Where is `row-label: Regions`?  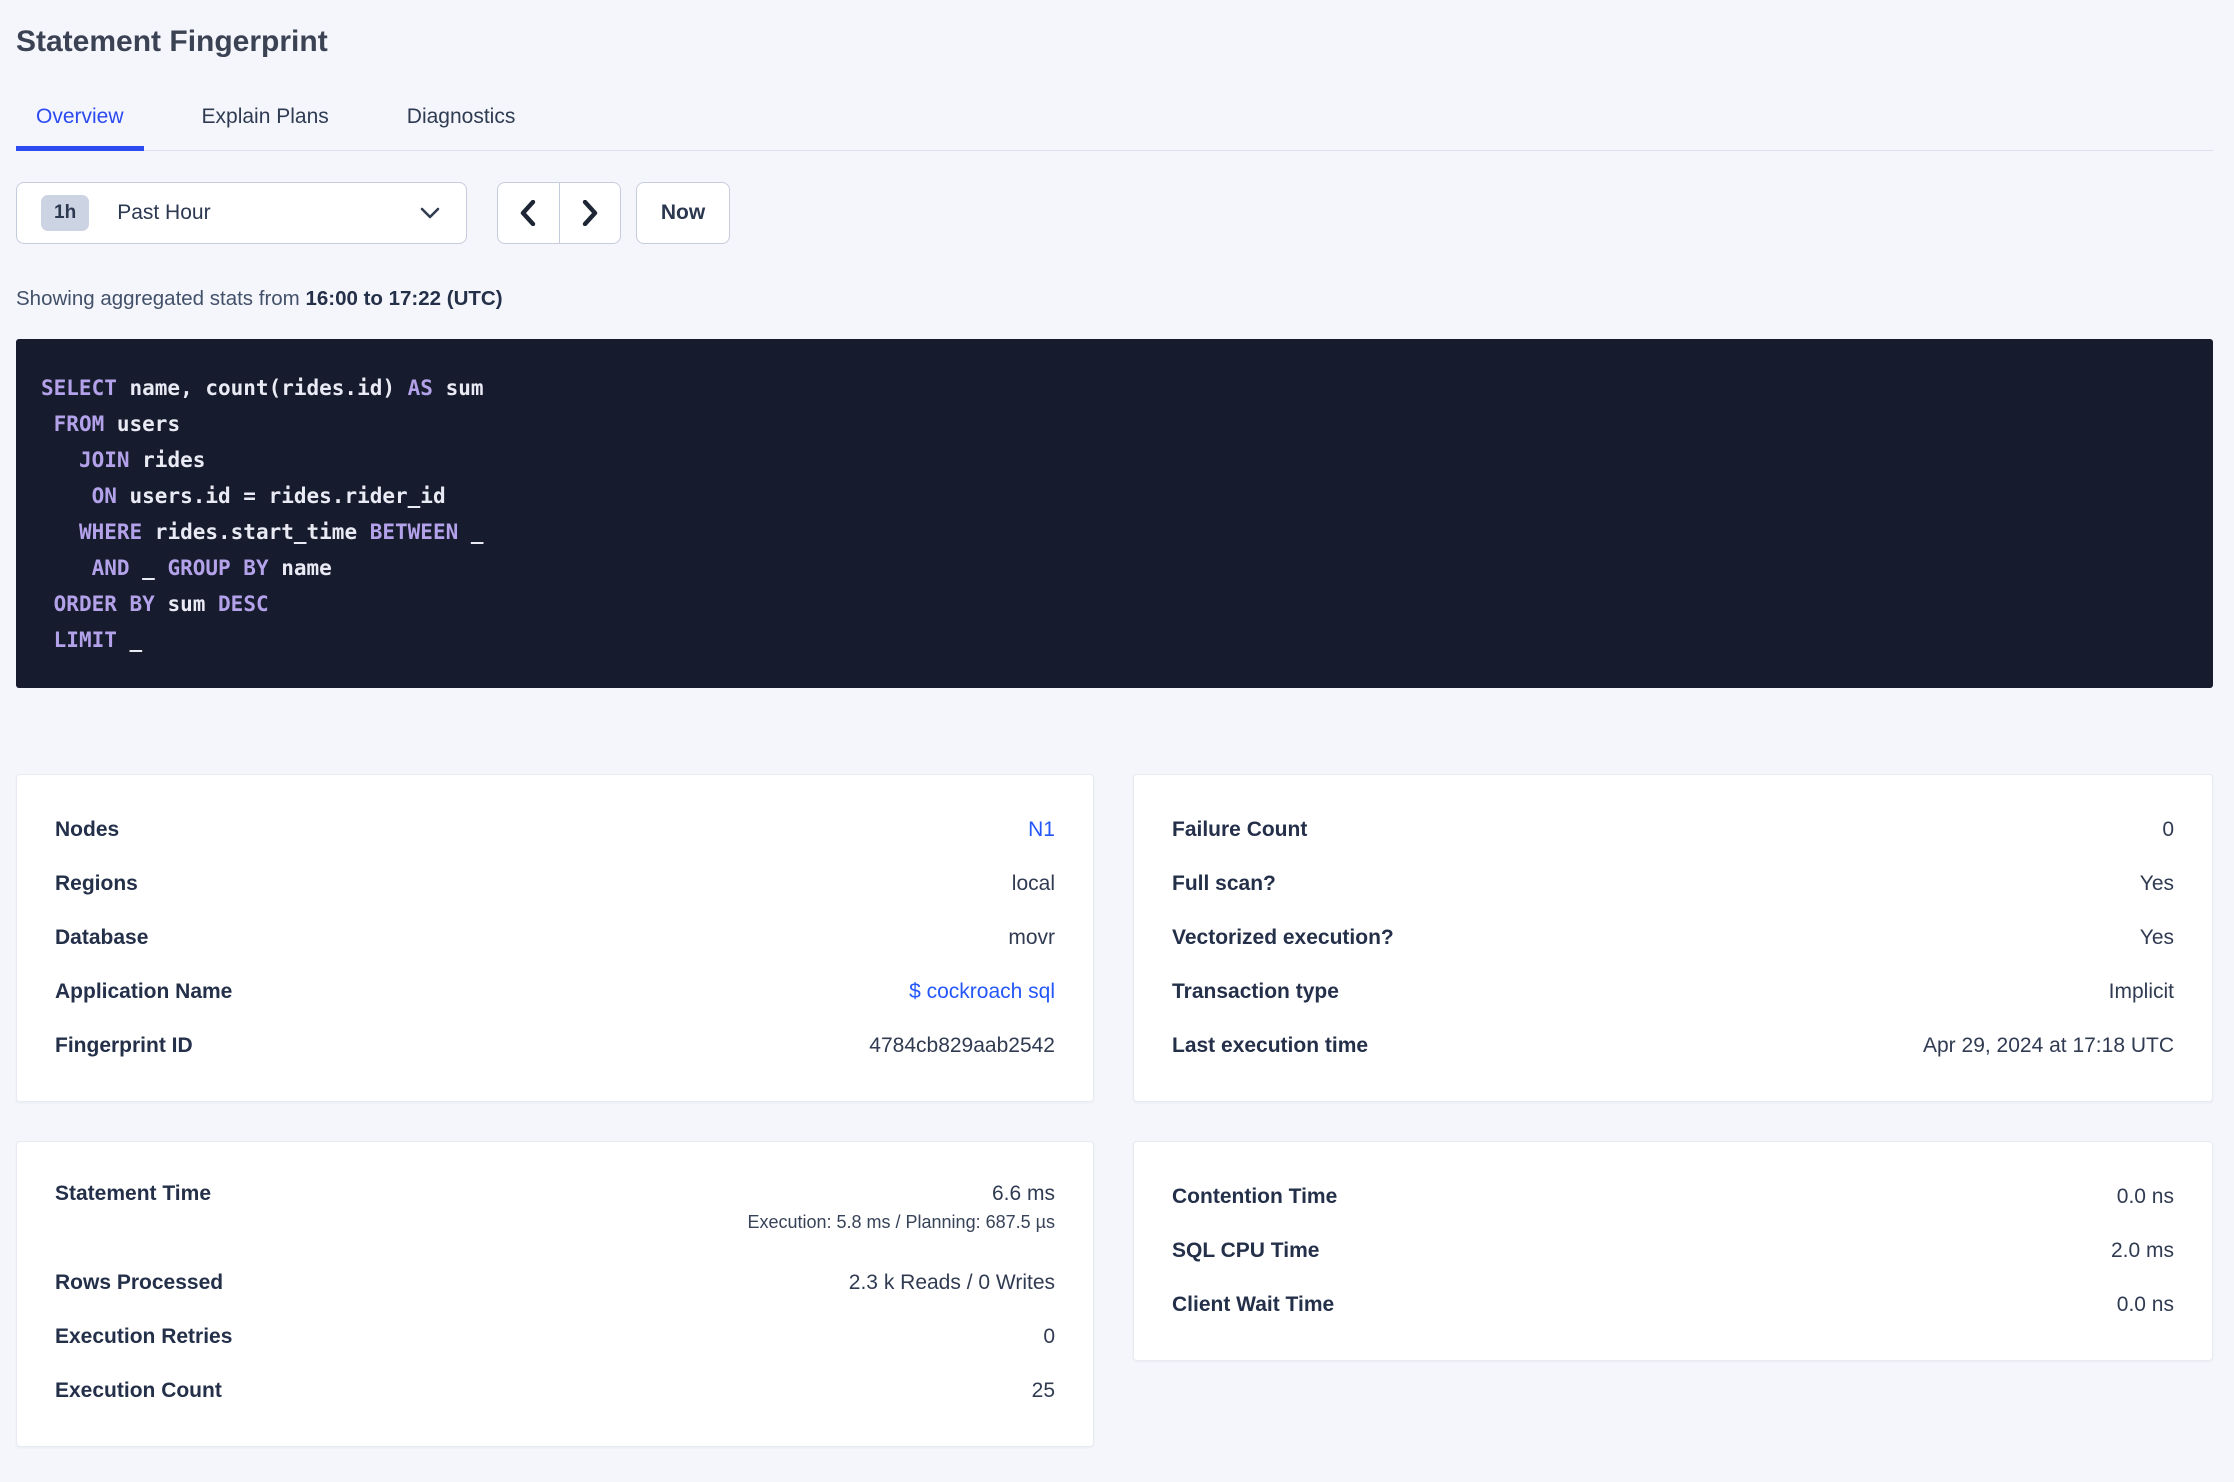 row-label: Regions is located at coordinates (96, 883).